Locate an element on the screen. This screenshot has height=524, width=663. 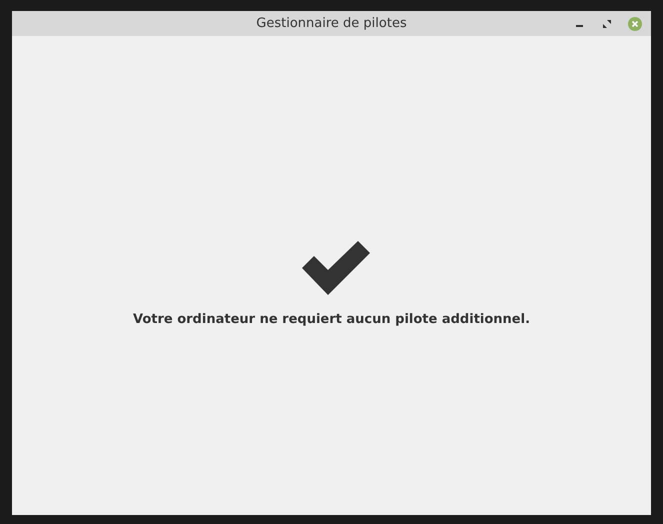
maximize-icon is located at coordinates (607, 23).